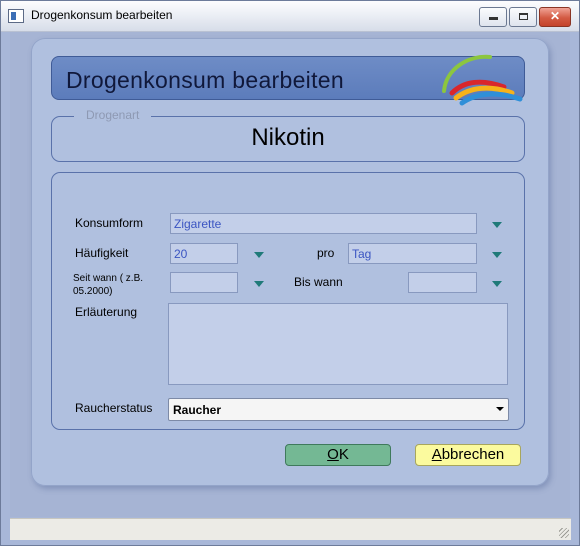  What do you see at coordinates (205, 80) in the screenshot?
I see `header-title: Drogenkonsum bearbeiten` at bounding box center [205, 80].